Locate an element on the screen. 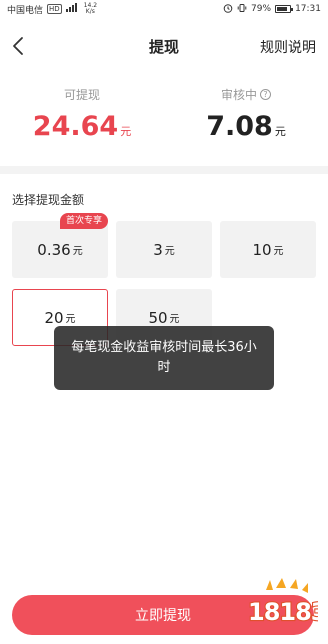  back-button is located at coordinates (18, 46).